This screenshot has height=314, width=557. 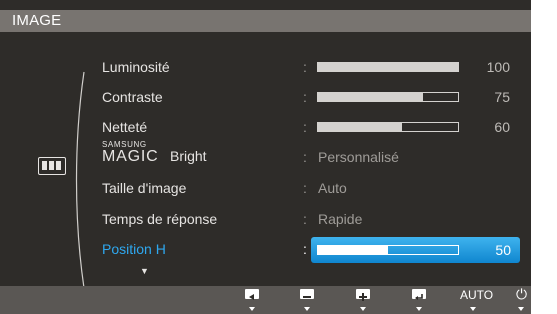 What do you see at coordinates (37, 20) in the screenshot?
I see `menu-title: IMAGE` at bounding box center [37, 20].